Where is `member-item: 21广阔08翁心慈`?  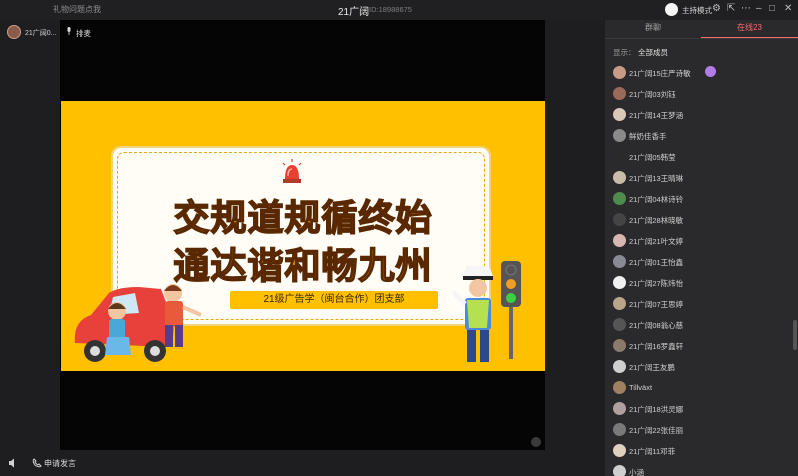 member-item: 21广阔08翁心慈 is located at coordinates (703, 325).